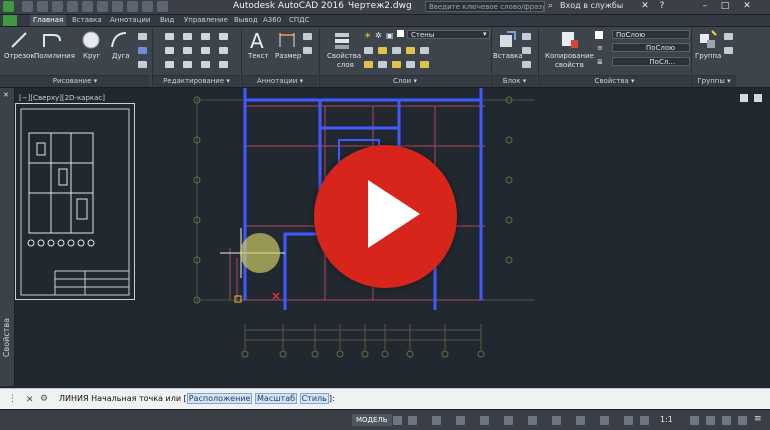 Image resolution: width=770 pixels, height=430 pixels. Describe the element at coordinates (628, 420) in the screenshot. I see `annotation-visibility-icon` at that location.